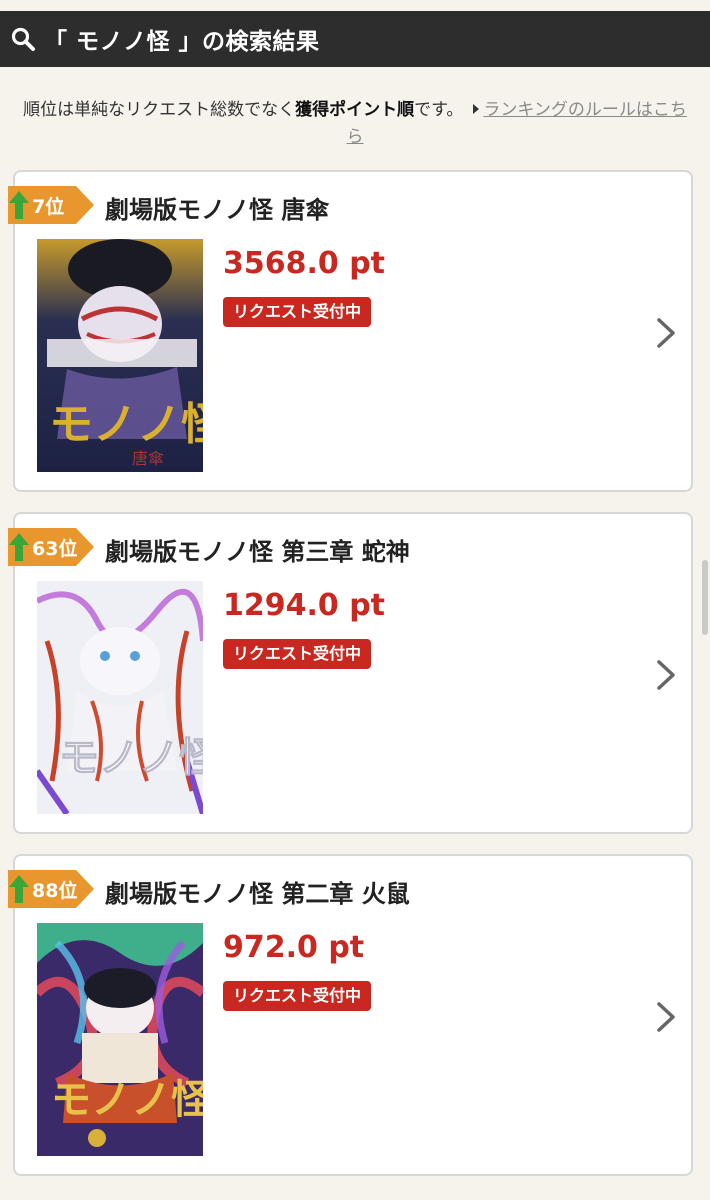  What do you see at coordinates (355, 110) in the screenshot?
I see `notice-bold-text: 獲得ポイント順` at bounding box center [355, 110].